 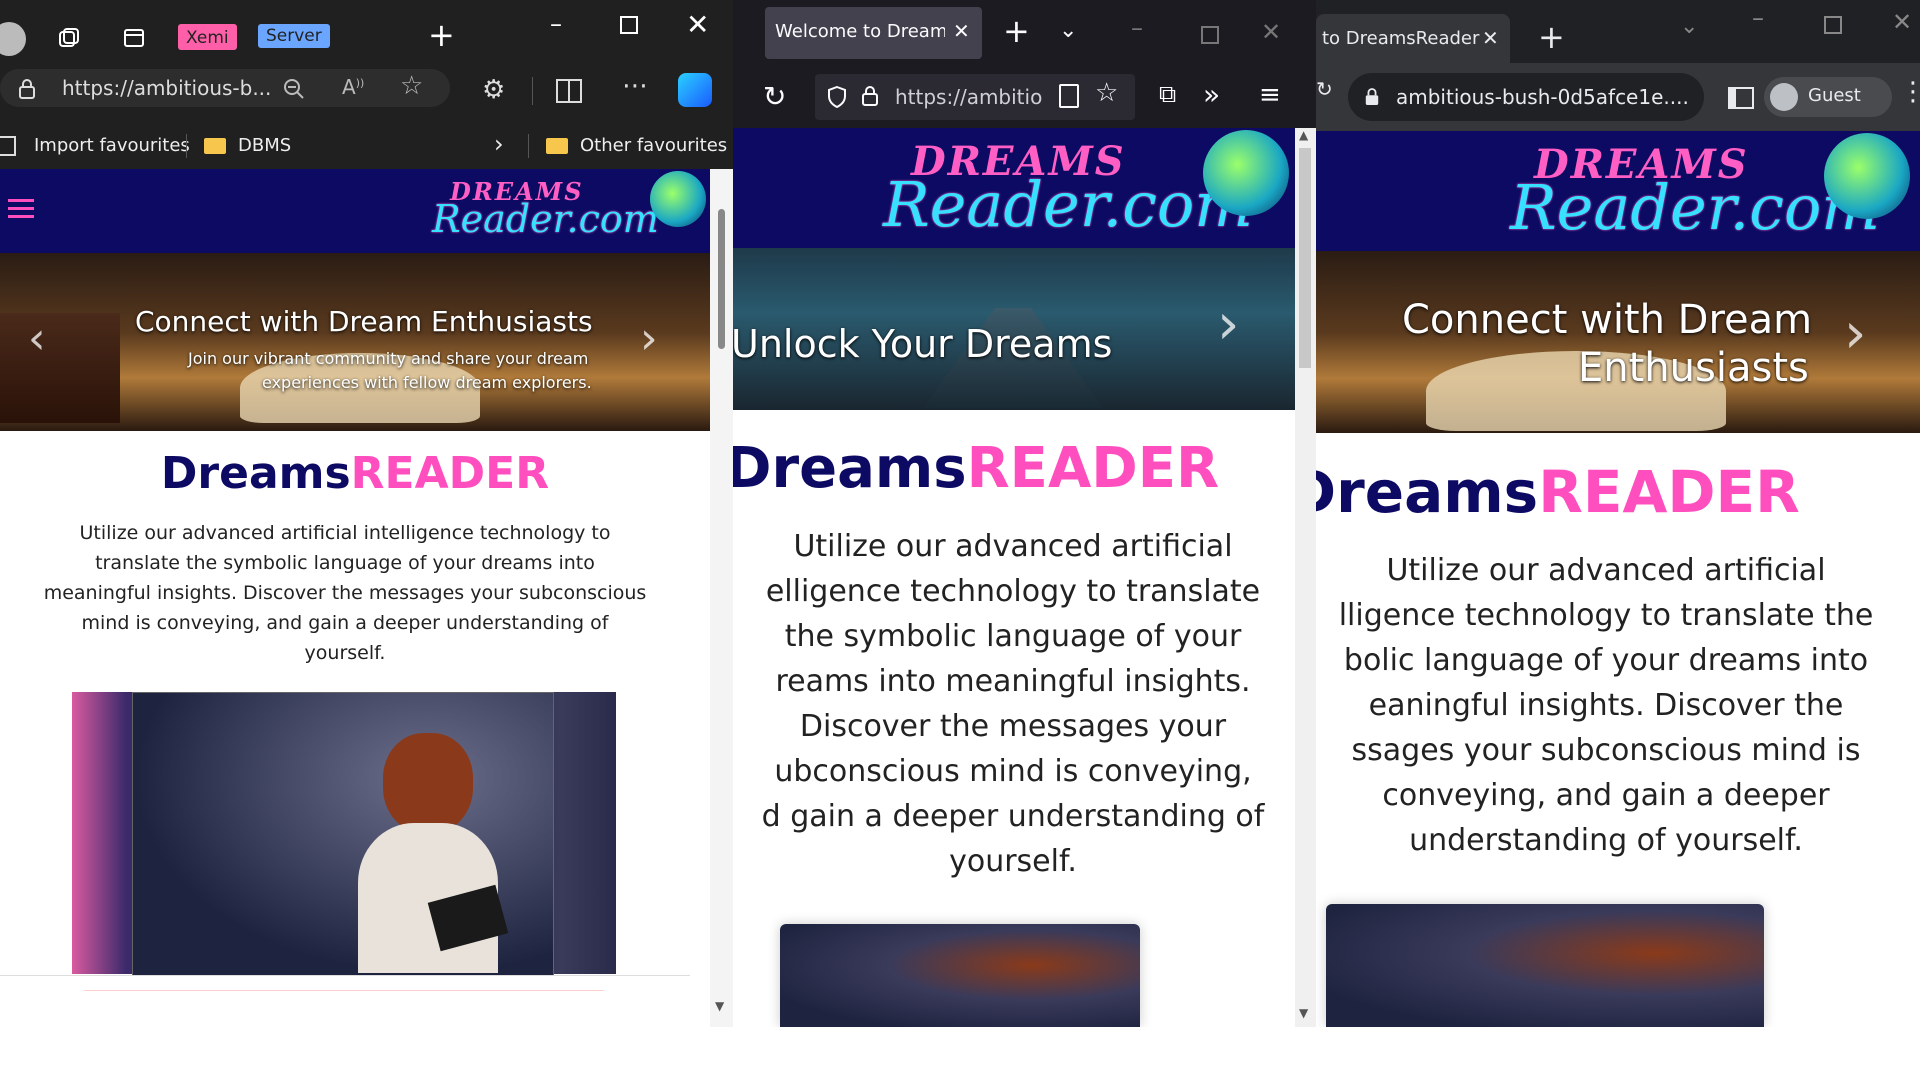 I want to click on guest-avatar-icon, so click(x=1784, y=97).